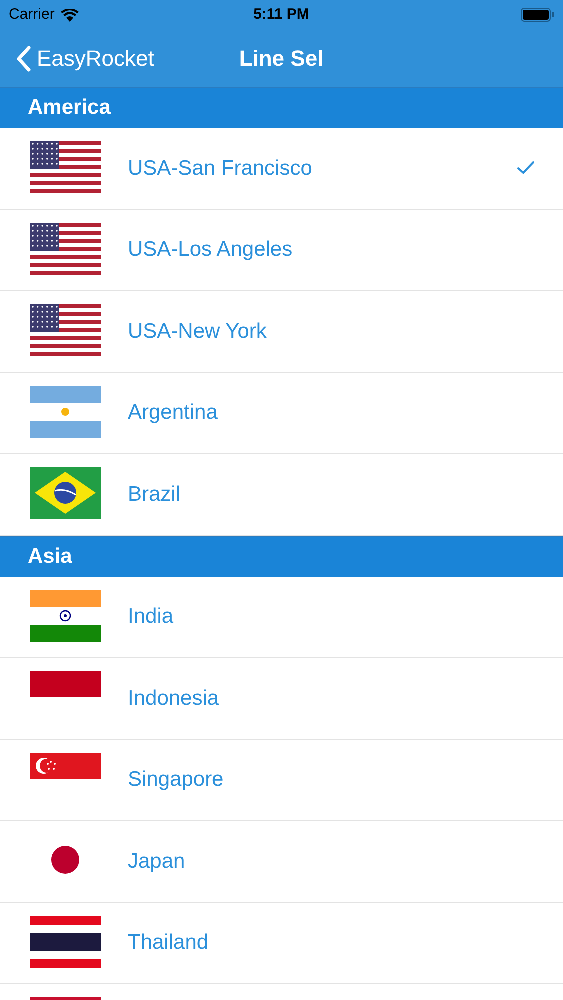 The width and height of the screenshot is (563, 1000). Describe the element at coordinates (168, 943) in the screenshot. I see `country-name: Thailand` at that location.